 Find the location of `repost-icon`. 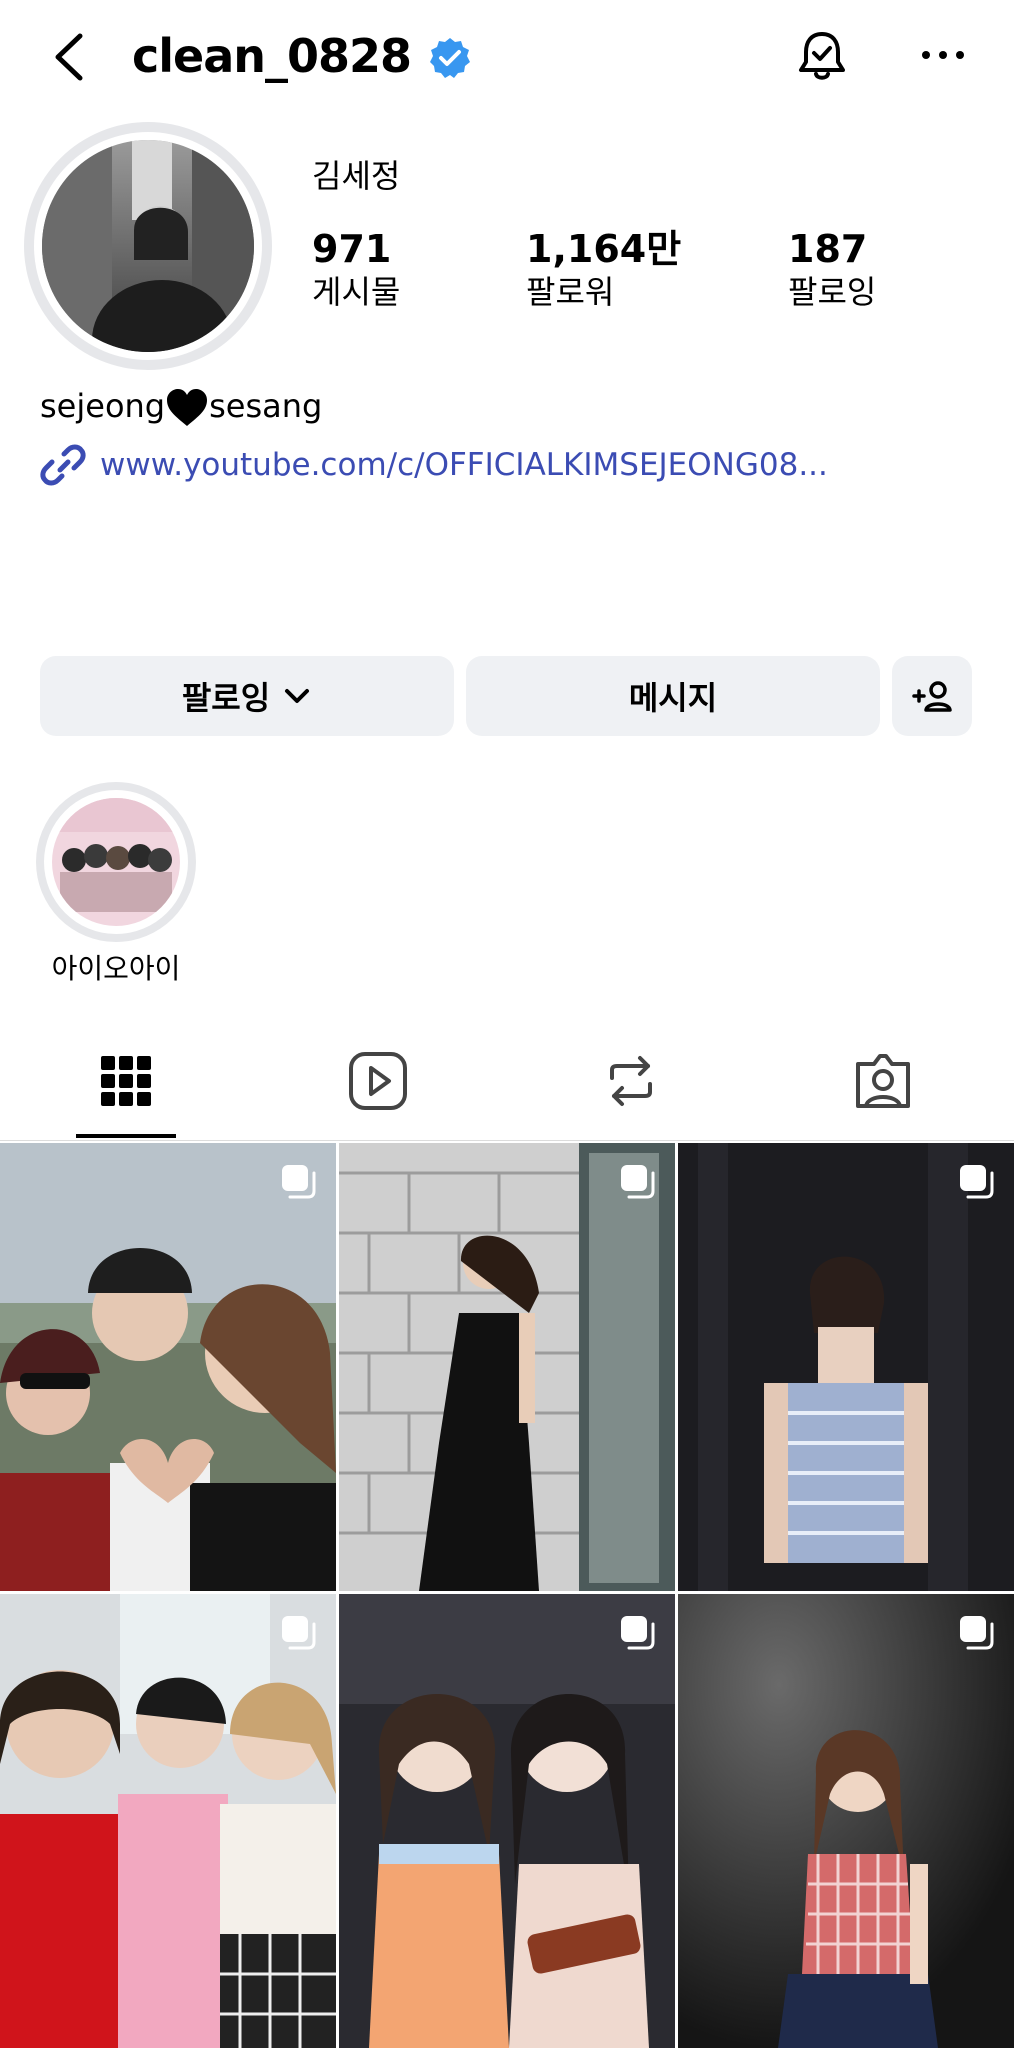

repost-icon is located at coordinates (631, 1081).